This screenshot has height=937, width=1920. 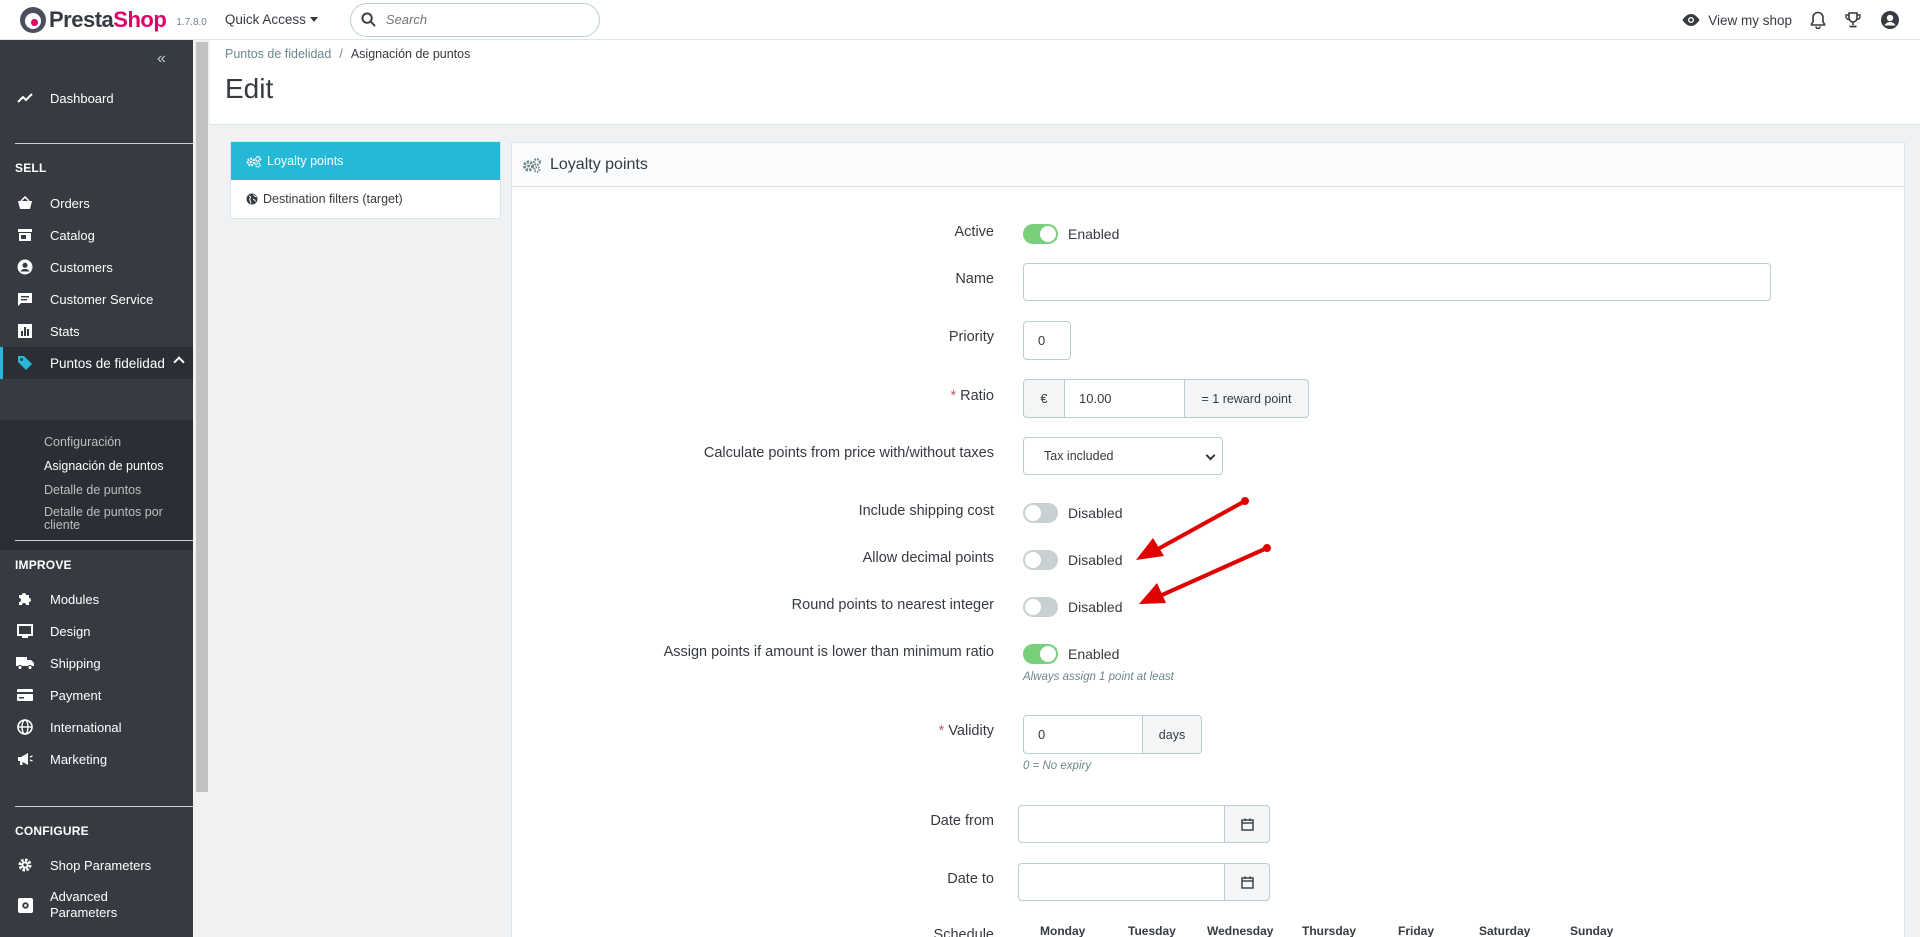 I want to click on submenu-item-configuracion: Configuración, so click(x=111, y=442).